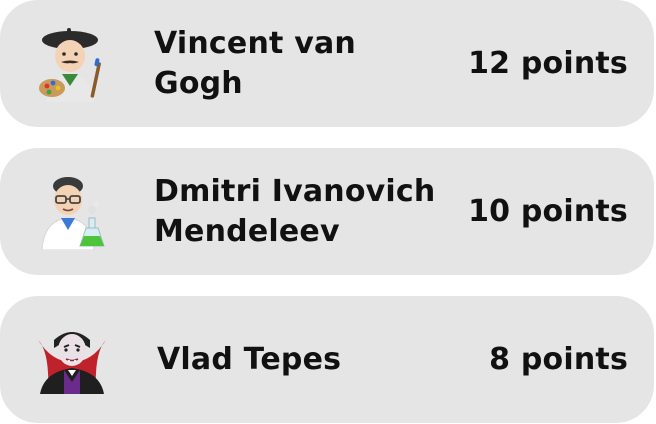  I want to click on entry-points: 10 points, so click(548, 211).